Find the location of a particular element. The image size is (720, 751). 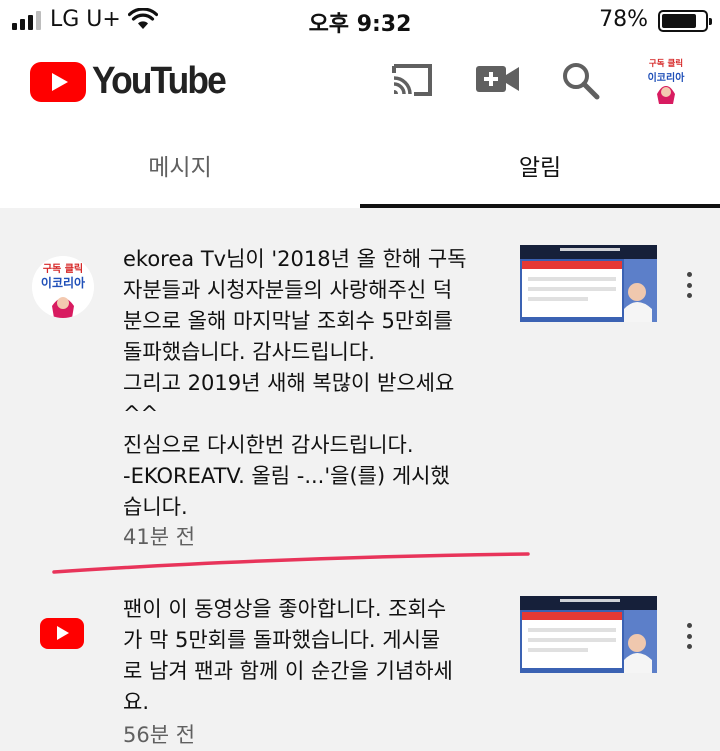

youtube-icon is located at coordinates (62, 633).